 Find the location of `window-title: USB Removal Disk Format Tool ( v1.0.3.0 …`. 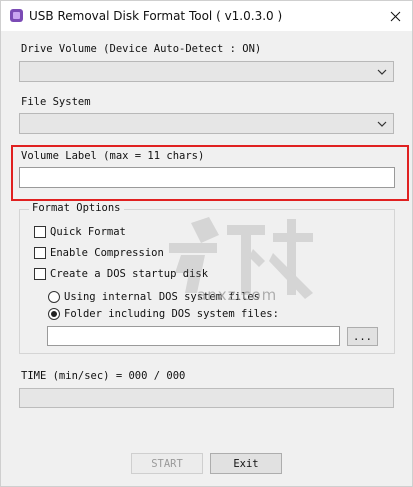

window-title: USB Removal Disk Format Tool ( v1.0.3.0 … is located at coordinates (156, 16).